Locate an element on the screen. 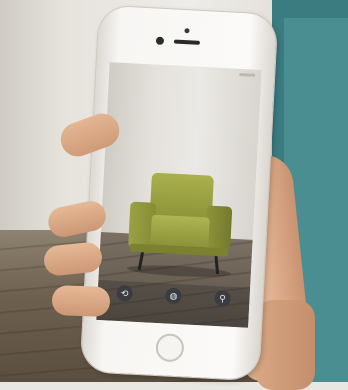  finger is located at coordinates (81, 301).